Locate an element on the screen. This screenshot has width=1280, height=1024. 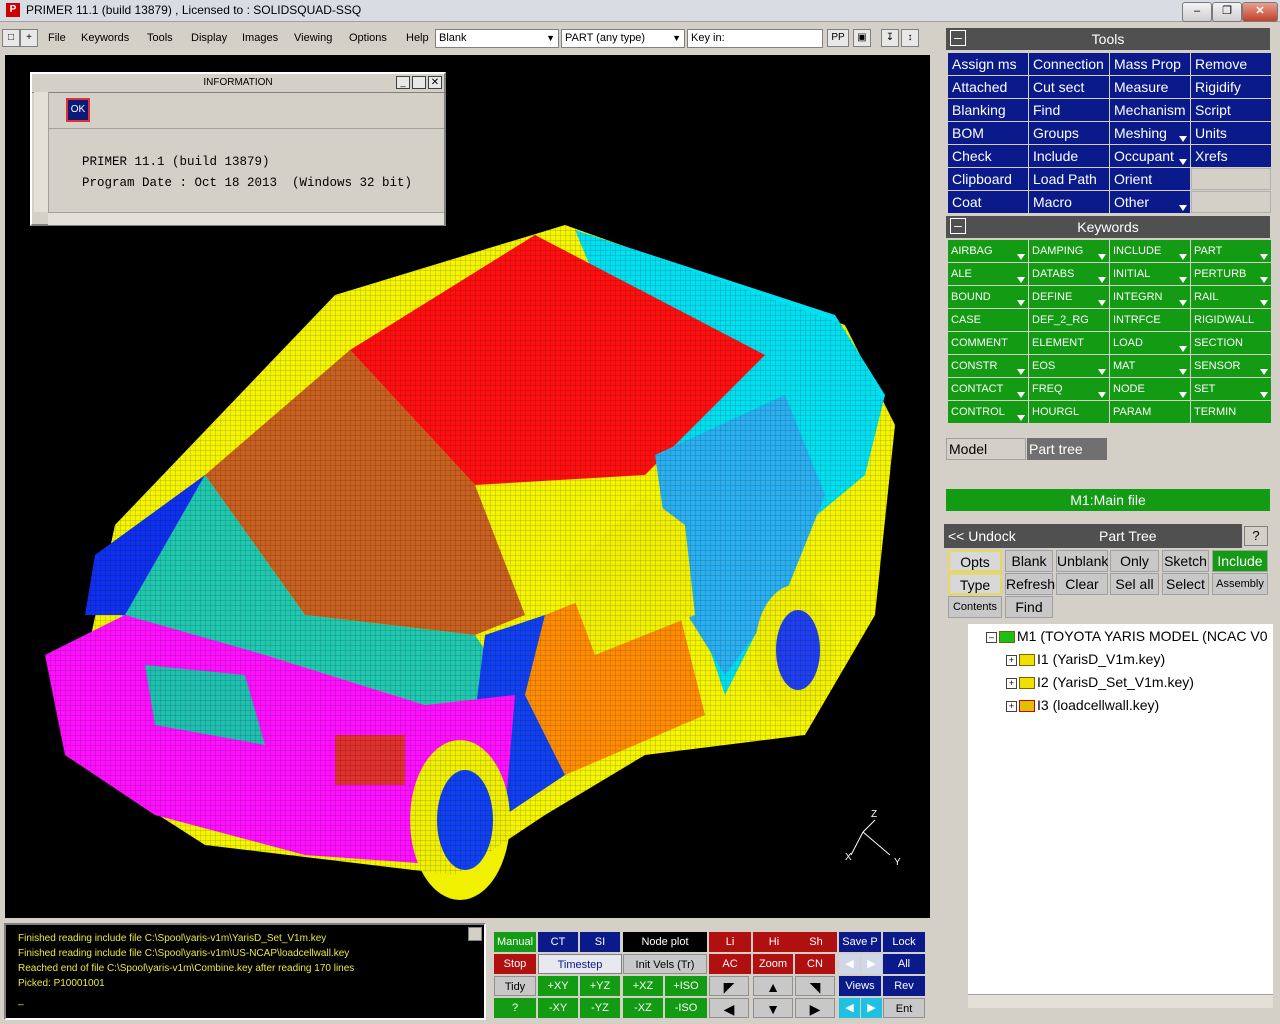
hi-button: Hi is located at coordinates (774, 942).